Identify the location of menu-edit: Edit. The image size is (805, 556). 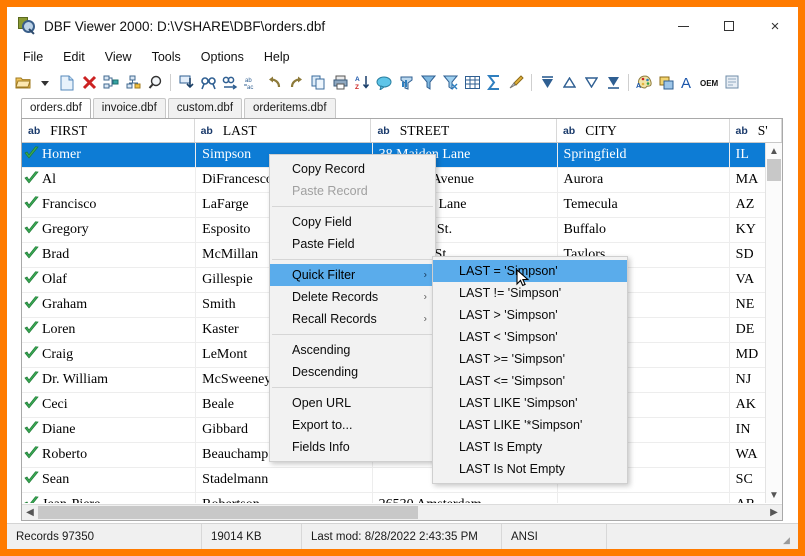
(74, 57).